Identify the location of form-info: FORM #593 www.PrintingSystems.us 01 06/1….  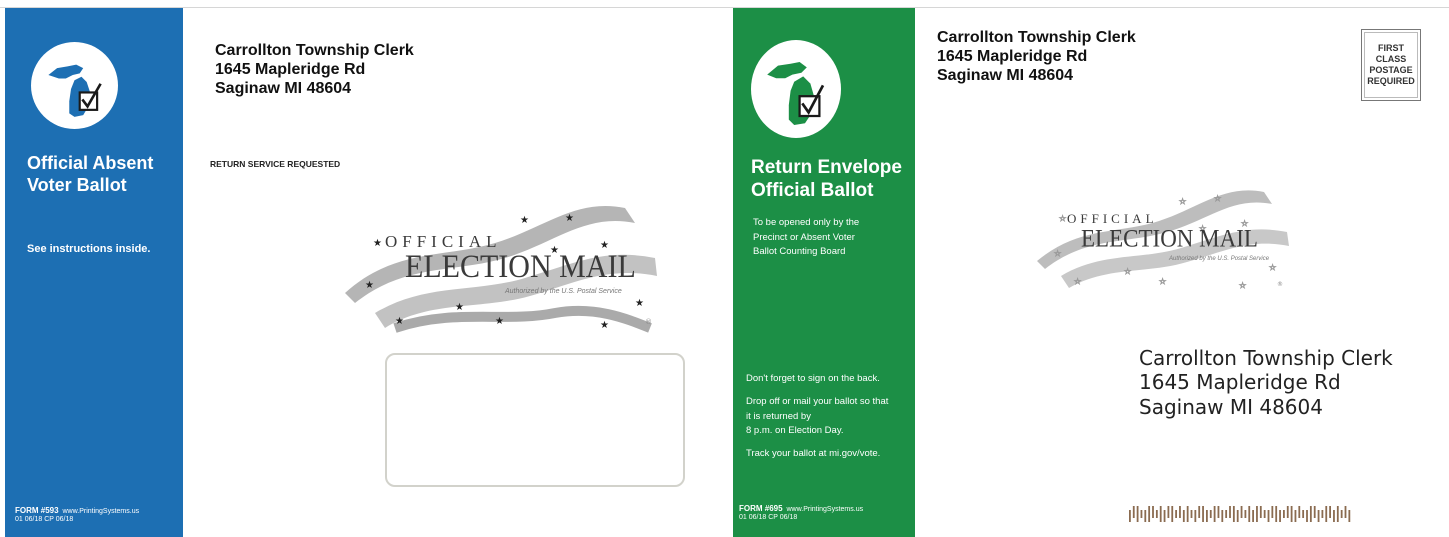
(77, 515).